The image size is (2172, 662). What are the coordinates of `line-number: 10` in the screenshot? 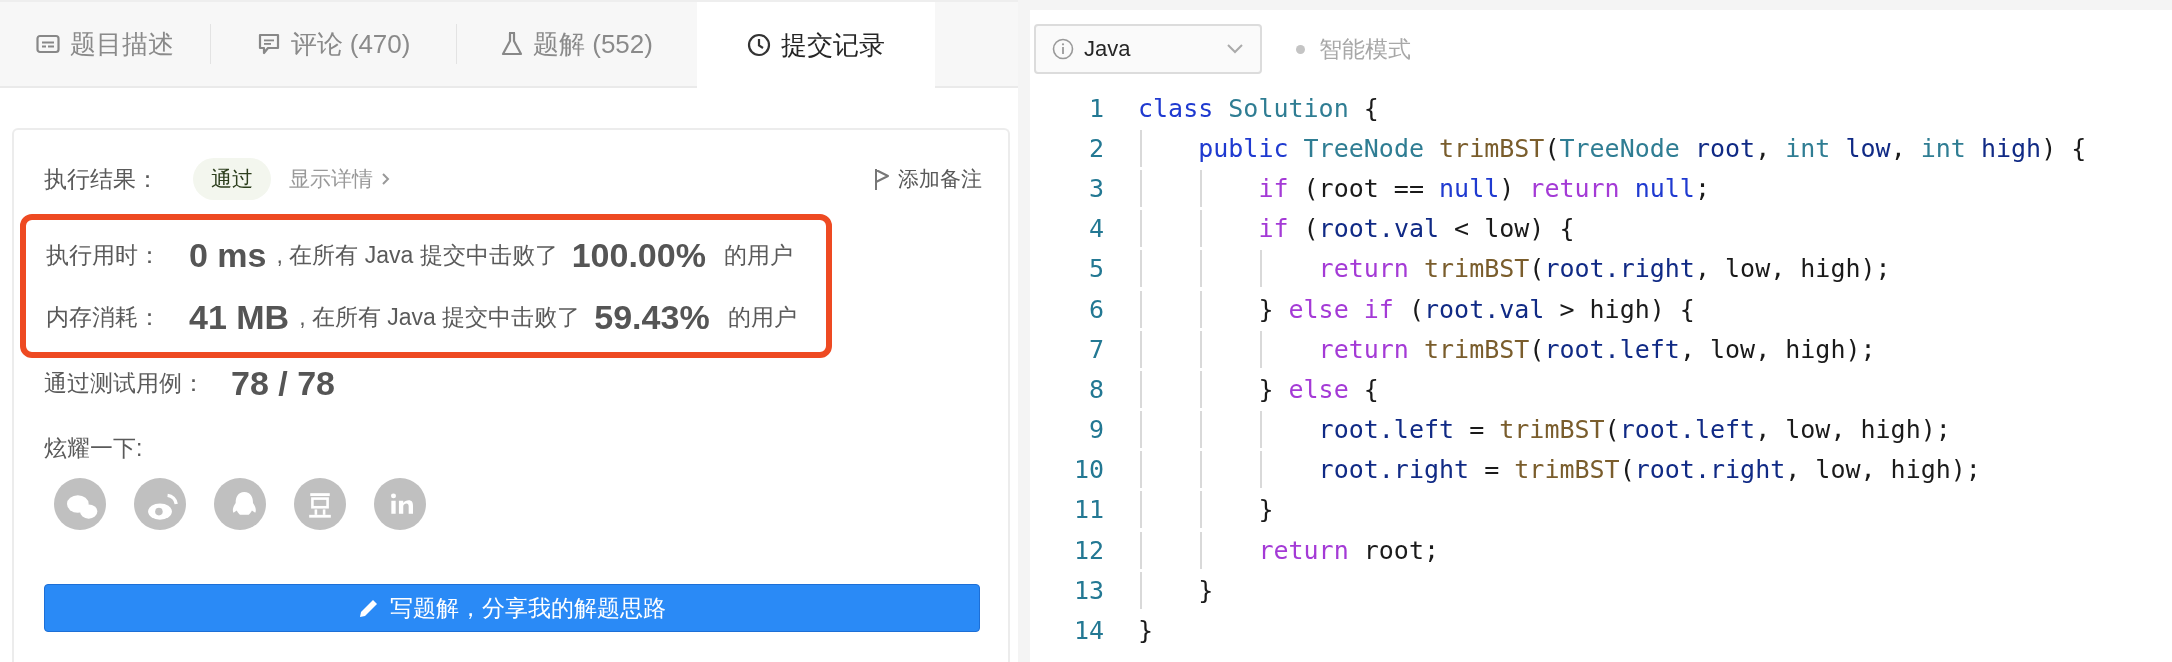 It's located at (1088, 470).